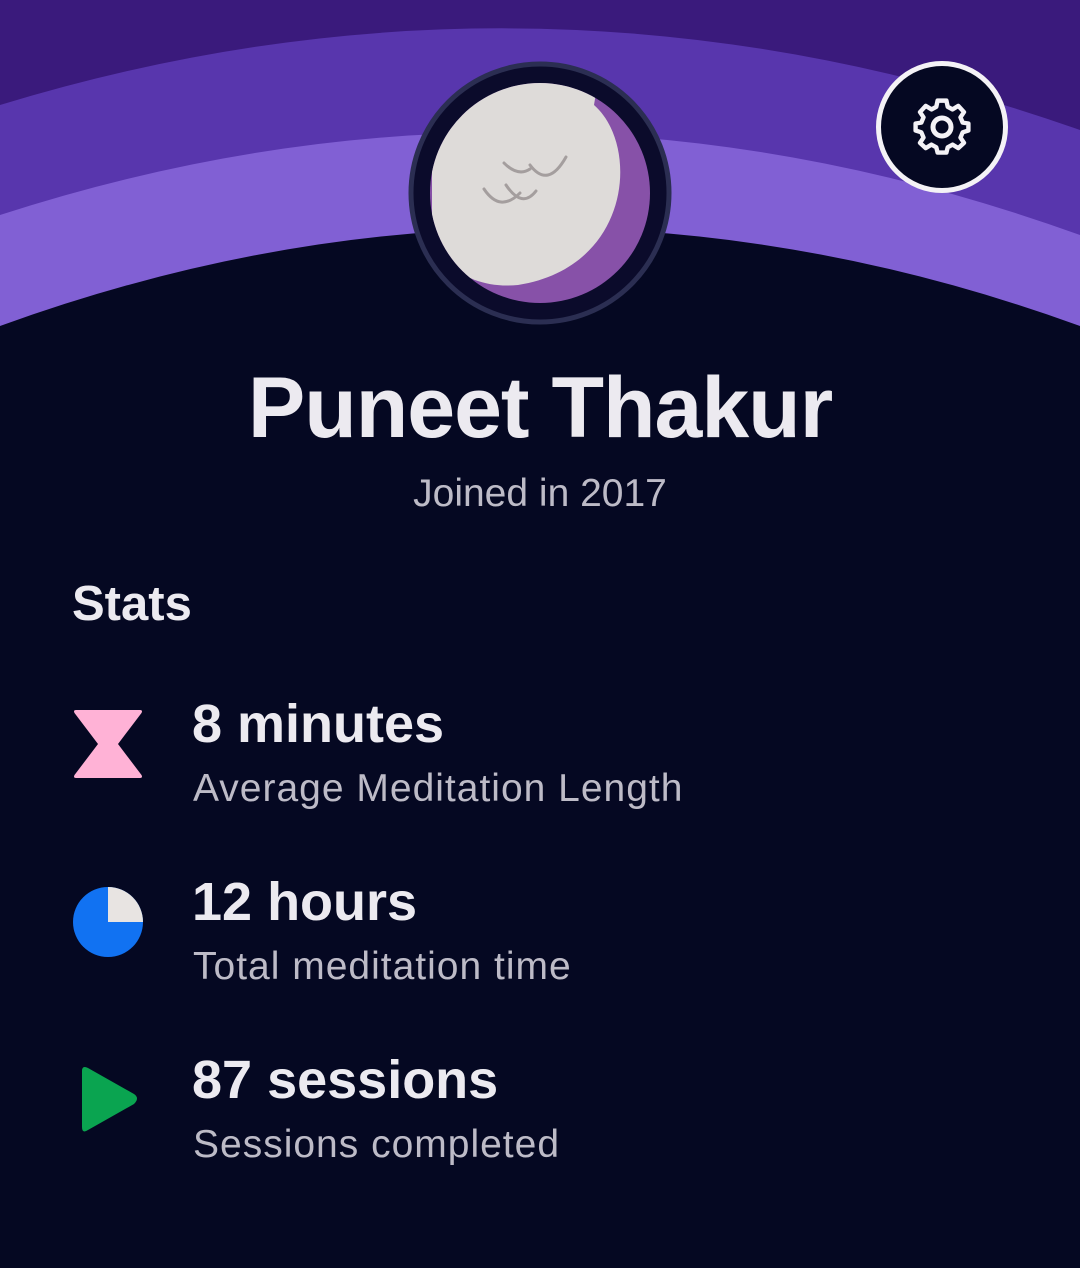 Image resolution: width=1080 pixels, height=1268 pixels. What do you see at coordinates (540, 1118) in the screenshot?
I see `stat-sessions: 87 sessions Sessions completed` at bounding box center [540, 1118].